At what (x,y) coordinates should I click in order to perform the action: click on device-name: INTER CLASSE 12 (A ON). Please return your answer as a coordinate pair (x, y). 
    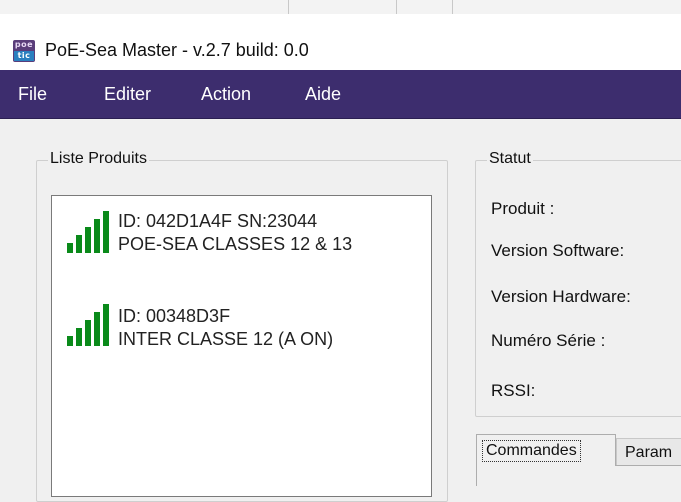
    Looking at the image, I should click on (226, 339).